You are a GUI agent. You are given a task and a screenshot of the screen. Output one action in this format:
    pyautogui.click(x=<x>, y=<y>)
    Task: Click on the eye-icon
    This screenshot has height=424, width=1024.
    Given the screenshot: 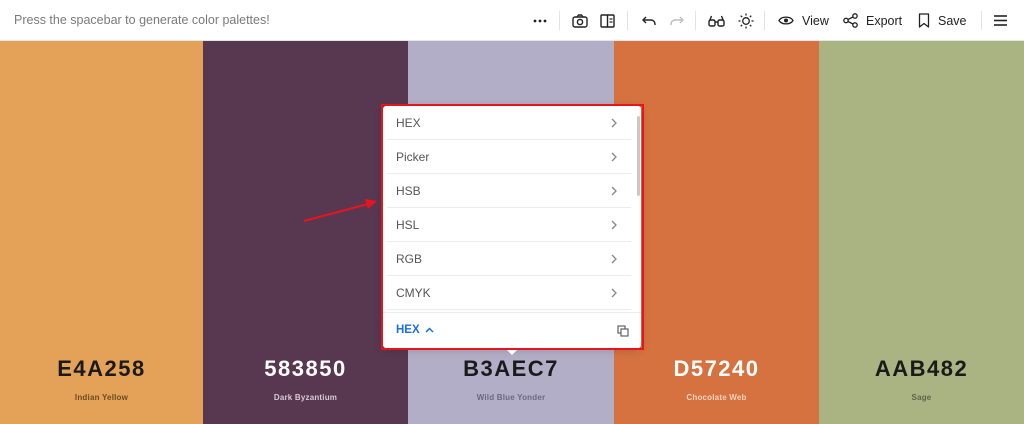 What is the action you would take?
    pyautogui.click(x=786, y=20)
    